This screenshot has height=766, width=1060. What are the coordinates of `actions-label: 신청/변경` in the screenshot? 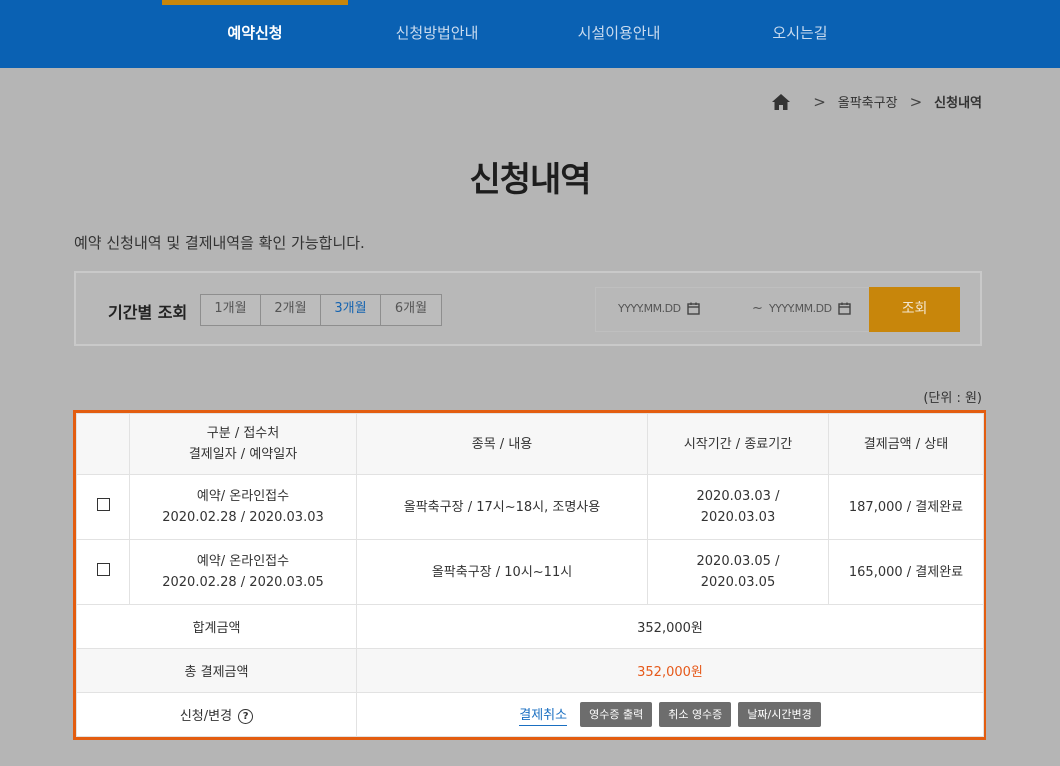 It's located at (206, 716).